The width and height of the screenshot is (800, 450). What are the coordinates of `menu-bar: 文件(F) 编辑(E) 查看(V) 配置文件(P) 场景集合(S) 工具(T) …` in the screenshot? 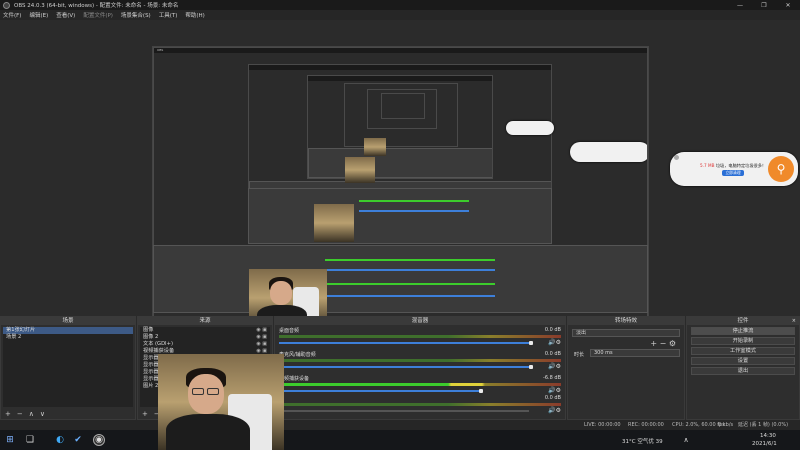 It's located at (400, 15).